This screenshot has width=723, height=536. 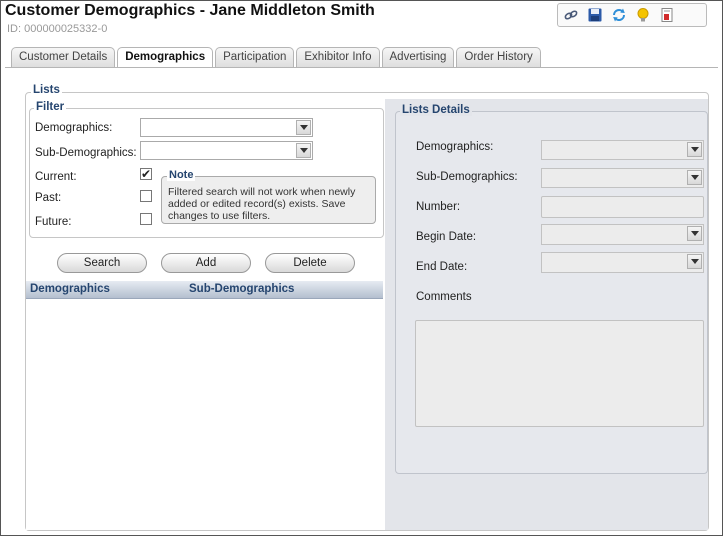 I want to click on search-button: Search, so click(x=102, y=263).